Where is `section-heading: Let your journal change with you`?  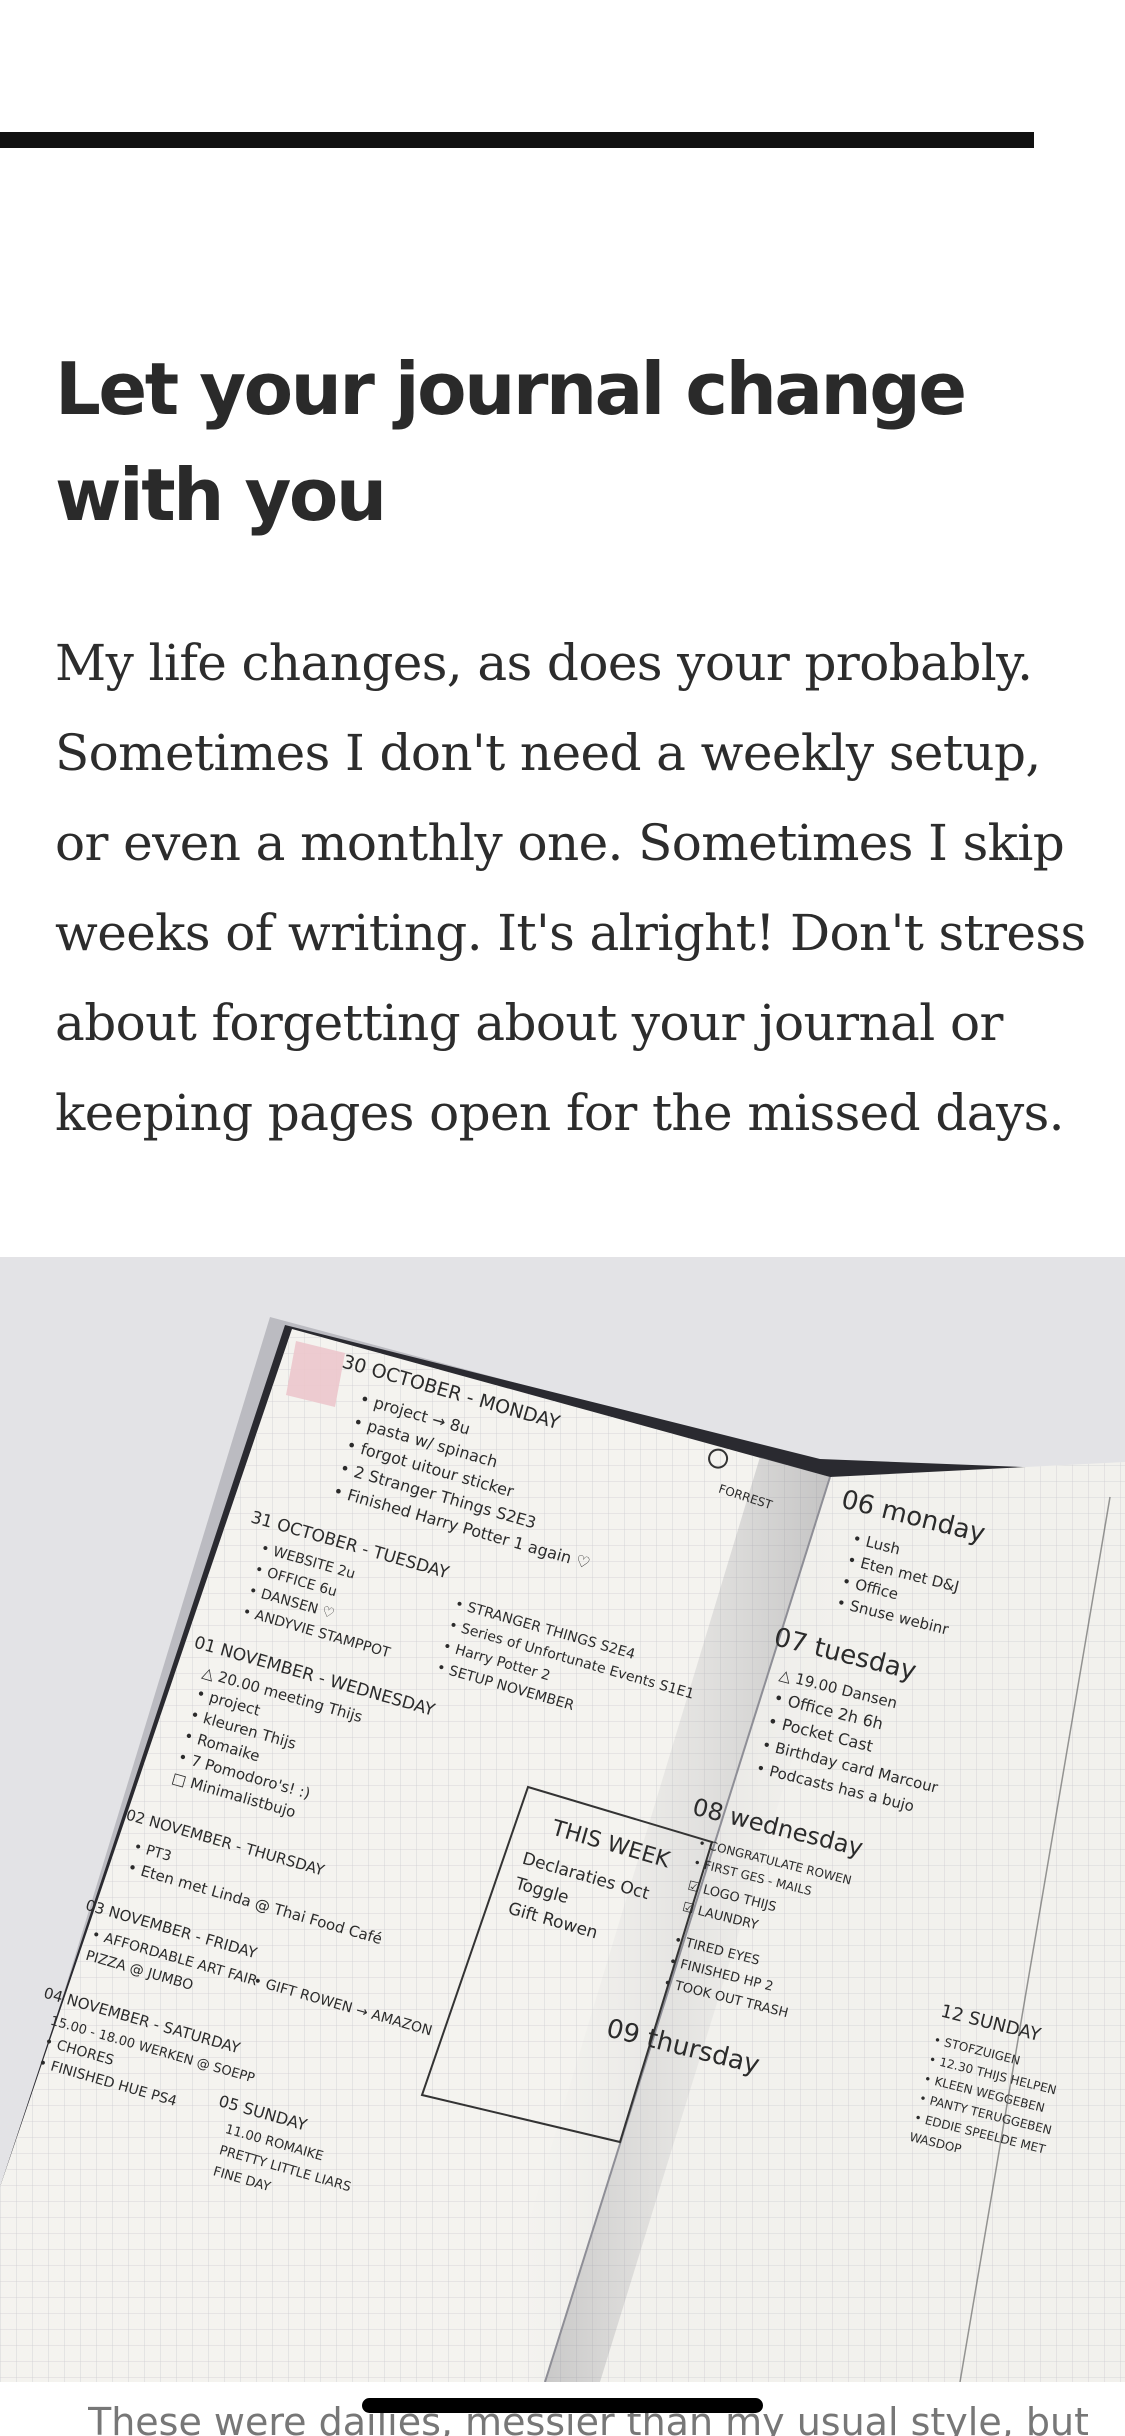
section-heading: Let your journal change with you is located at coordinates (511, 442).